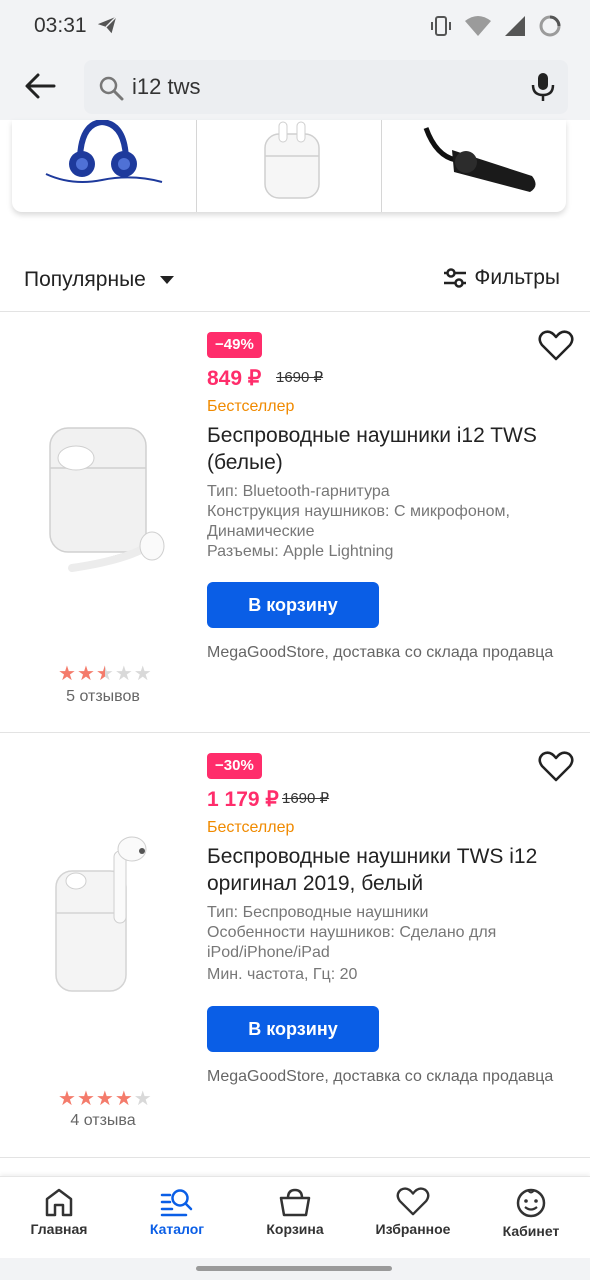 This screenshot has width=590, height=1280. I want to click on nav-account: Кабинет, so click(531, 1213).